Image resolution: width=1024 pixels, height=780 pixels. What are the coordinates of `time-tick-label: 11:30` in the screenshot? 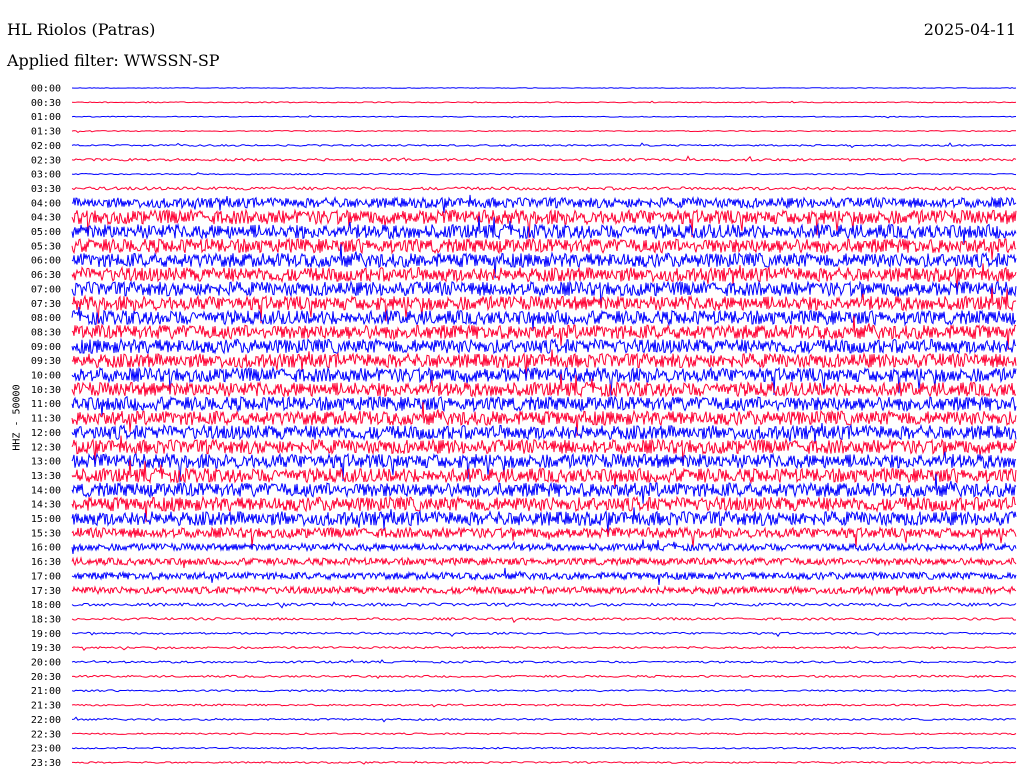 It's located at (46, 419).